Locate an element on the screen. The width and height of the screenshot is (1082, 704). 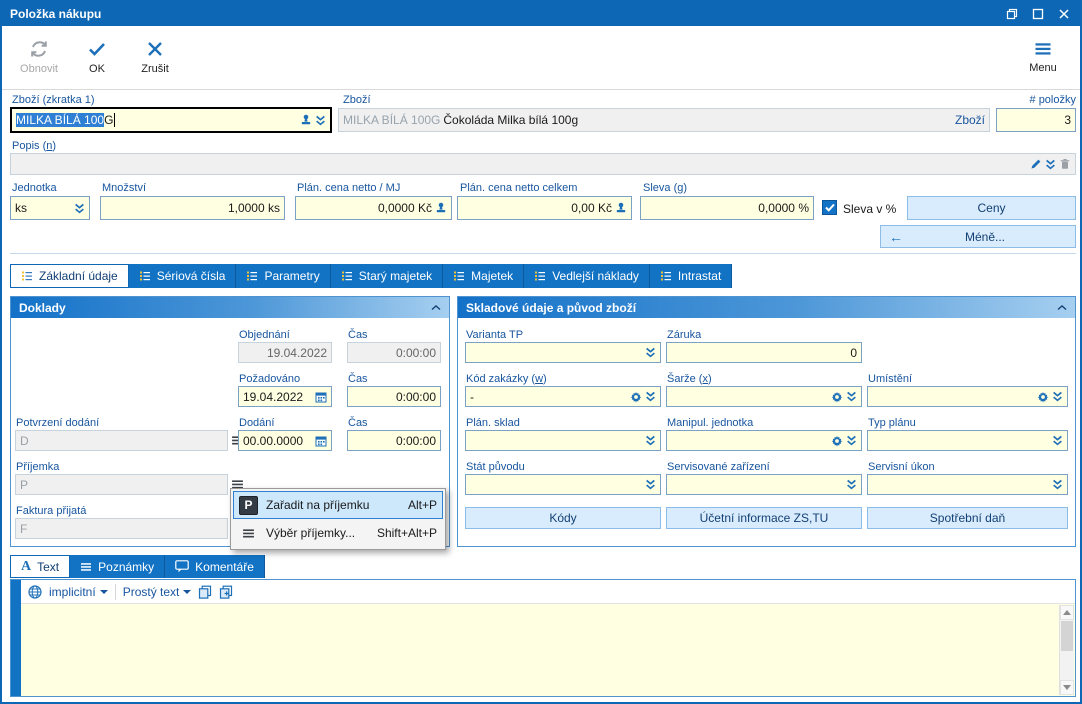
copy-plus-icon is located at coordinates (226, 592).